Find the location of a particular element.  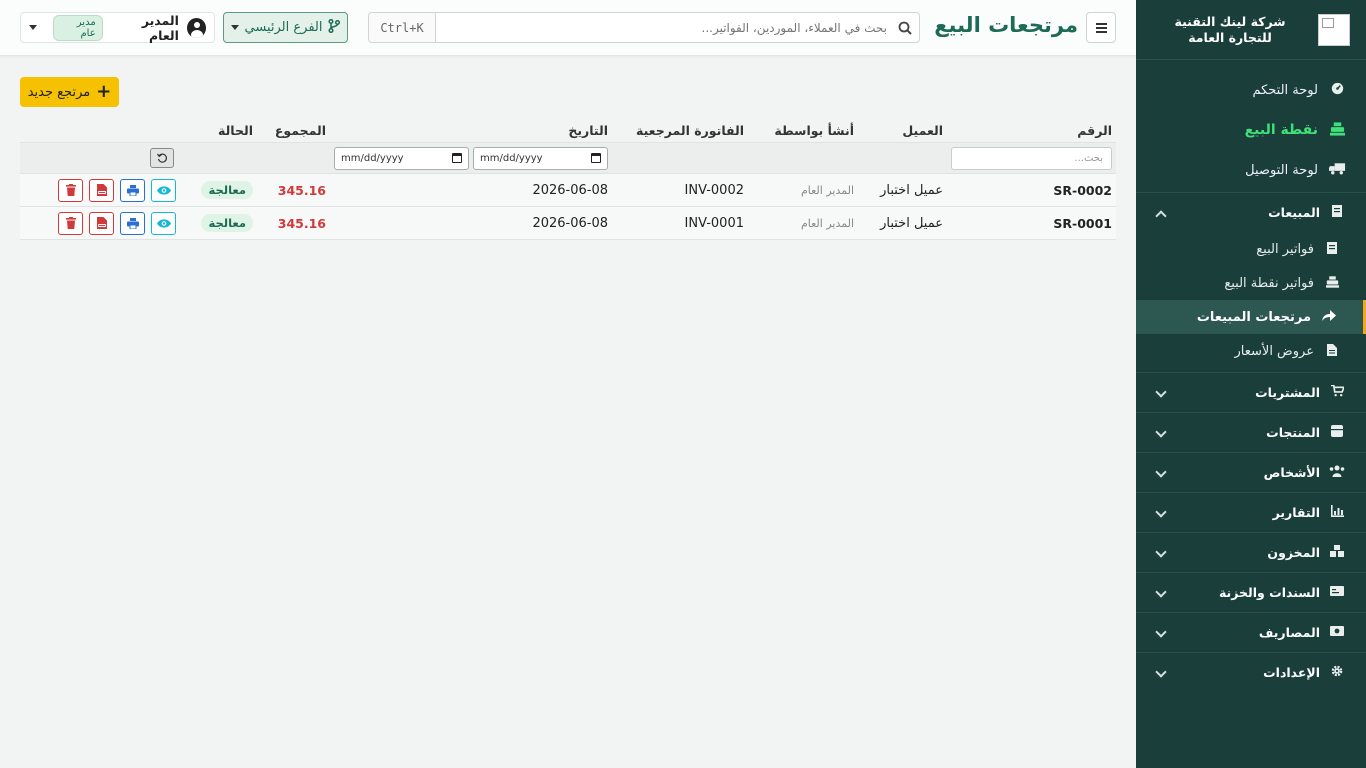

filter-date-from-value: mm/dd/yyyy is located at coordinates (372, 158).